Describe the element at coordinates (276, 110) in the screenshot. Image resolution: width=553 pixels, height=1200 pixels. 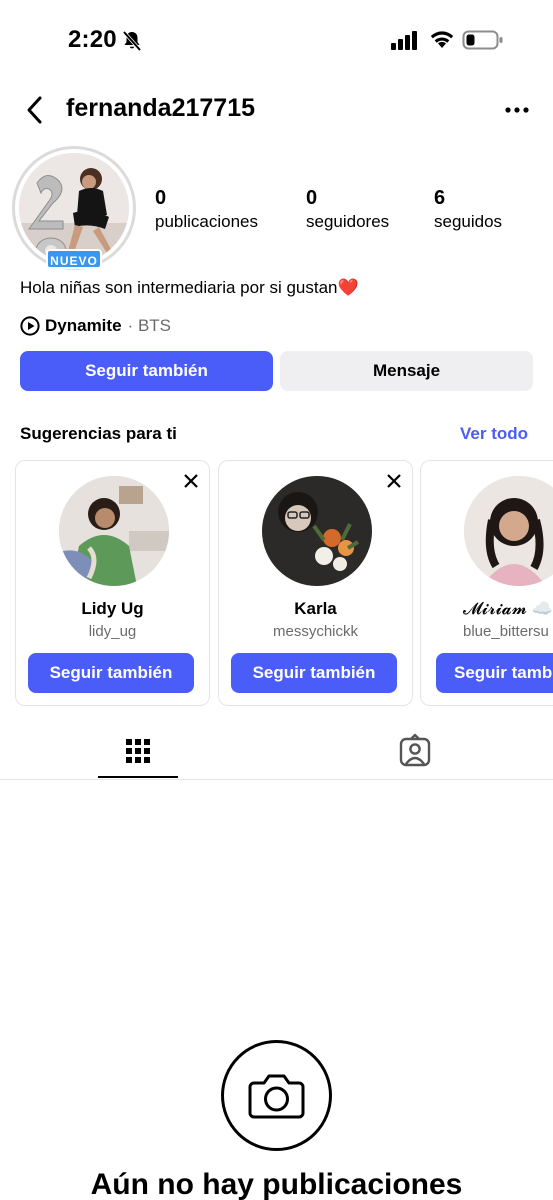
I see `profile-header: fernanda217715` at that location.